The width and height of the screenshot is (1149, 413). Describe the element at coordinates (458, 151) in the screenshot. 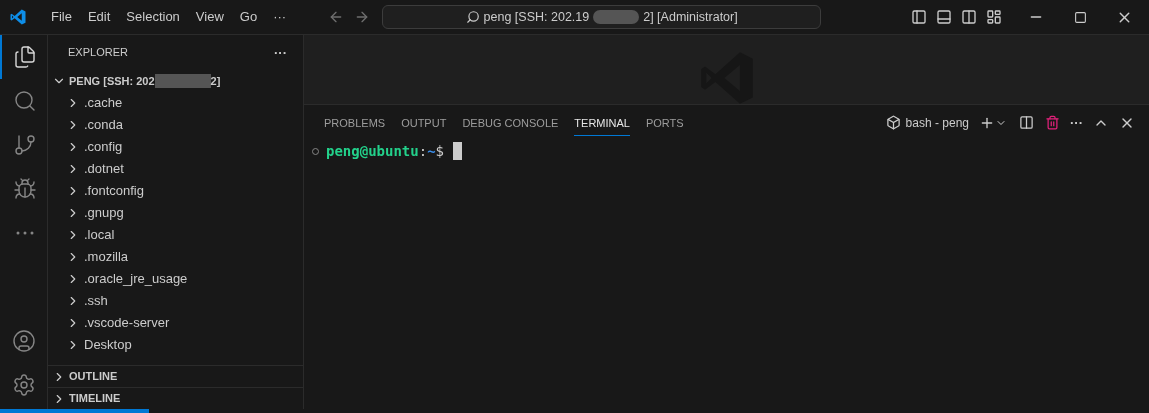

I see `cursor` at that location.